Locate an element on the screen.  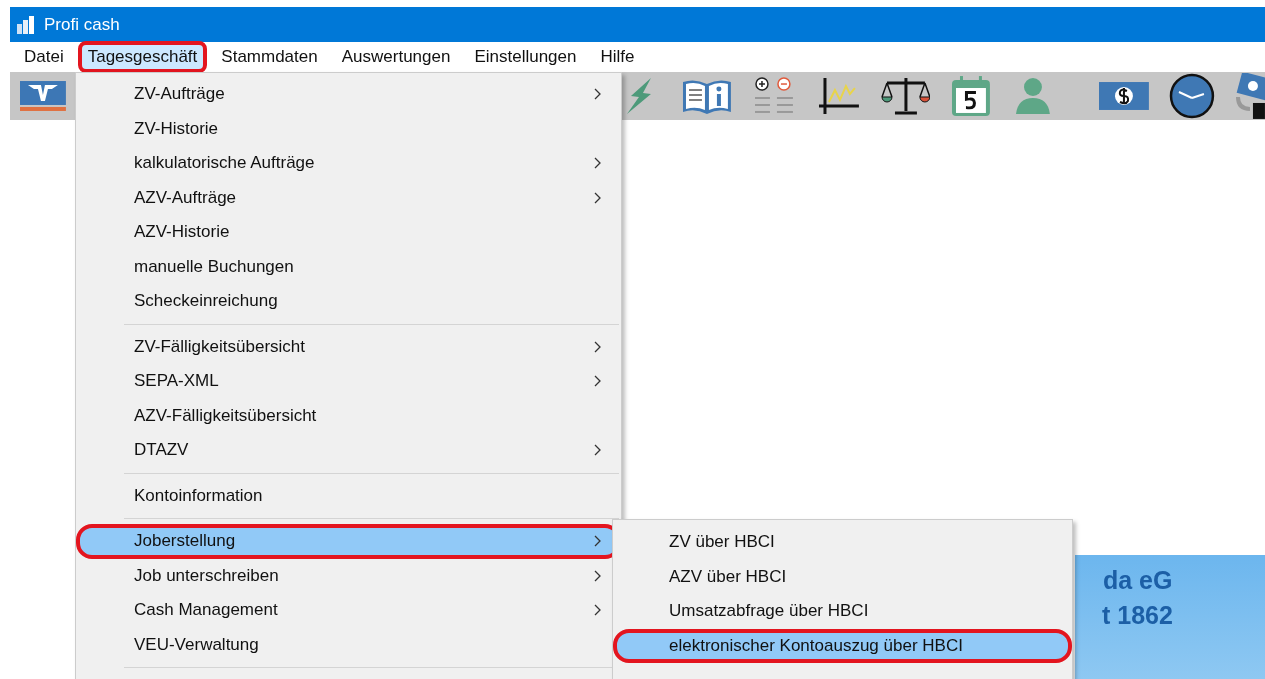
menu-entry: ZV-Historie is located at coordinates (348, 128).